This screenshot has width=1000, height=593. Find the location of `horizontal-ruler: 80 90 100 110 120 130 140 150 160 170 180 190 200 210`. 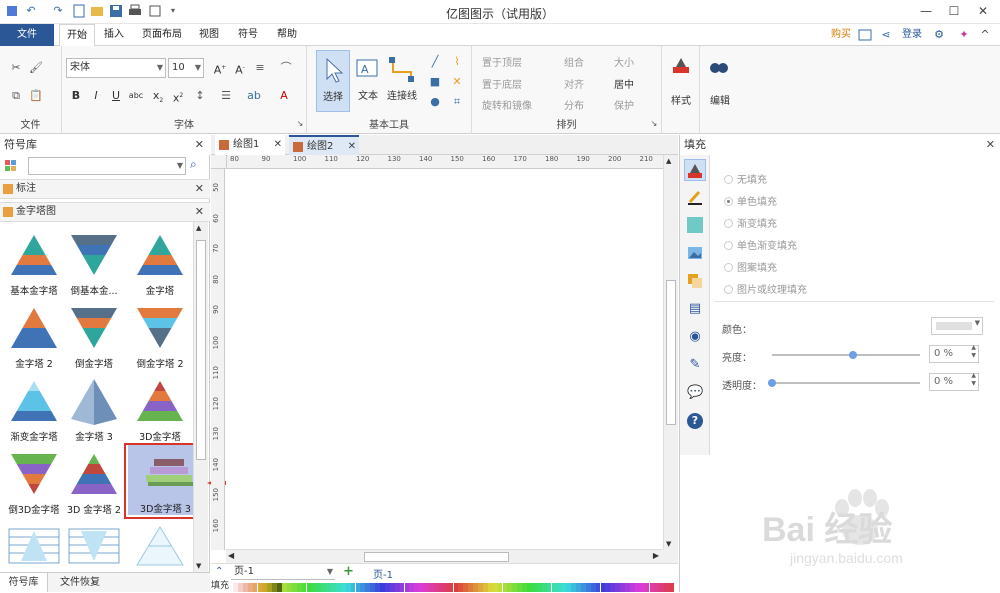

horizontal-ruler: 80 90 100 110 120 130 140 150 160 170 180 190 200 210 is located at coordinates (445, 162).